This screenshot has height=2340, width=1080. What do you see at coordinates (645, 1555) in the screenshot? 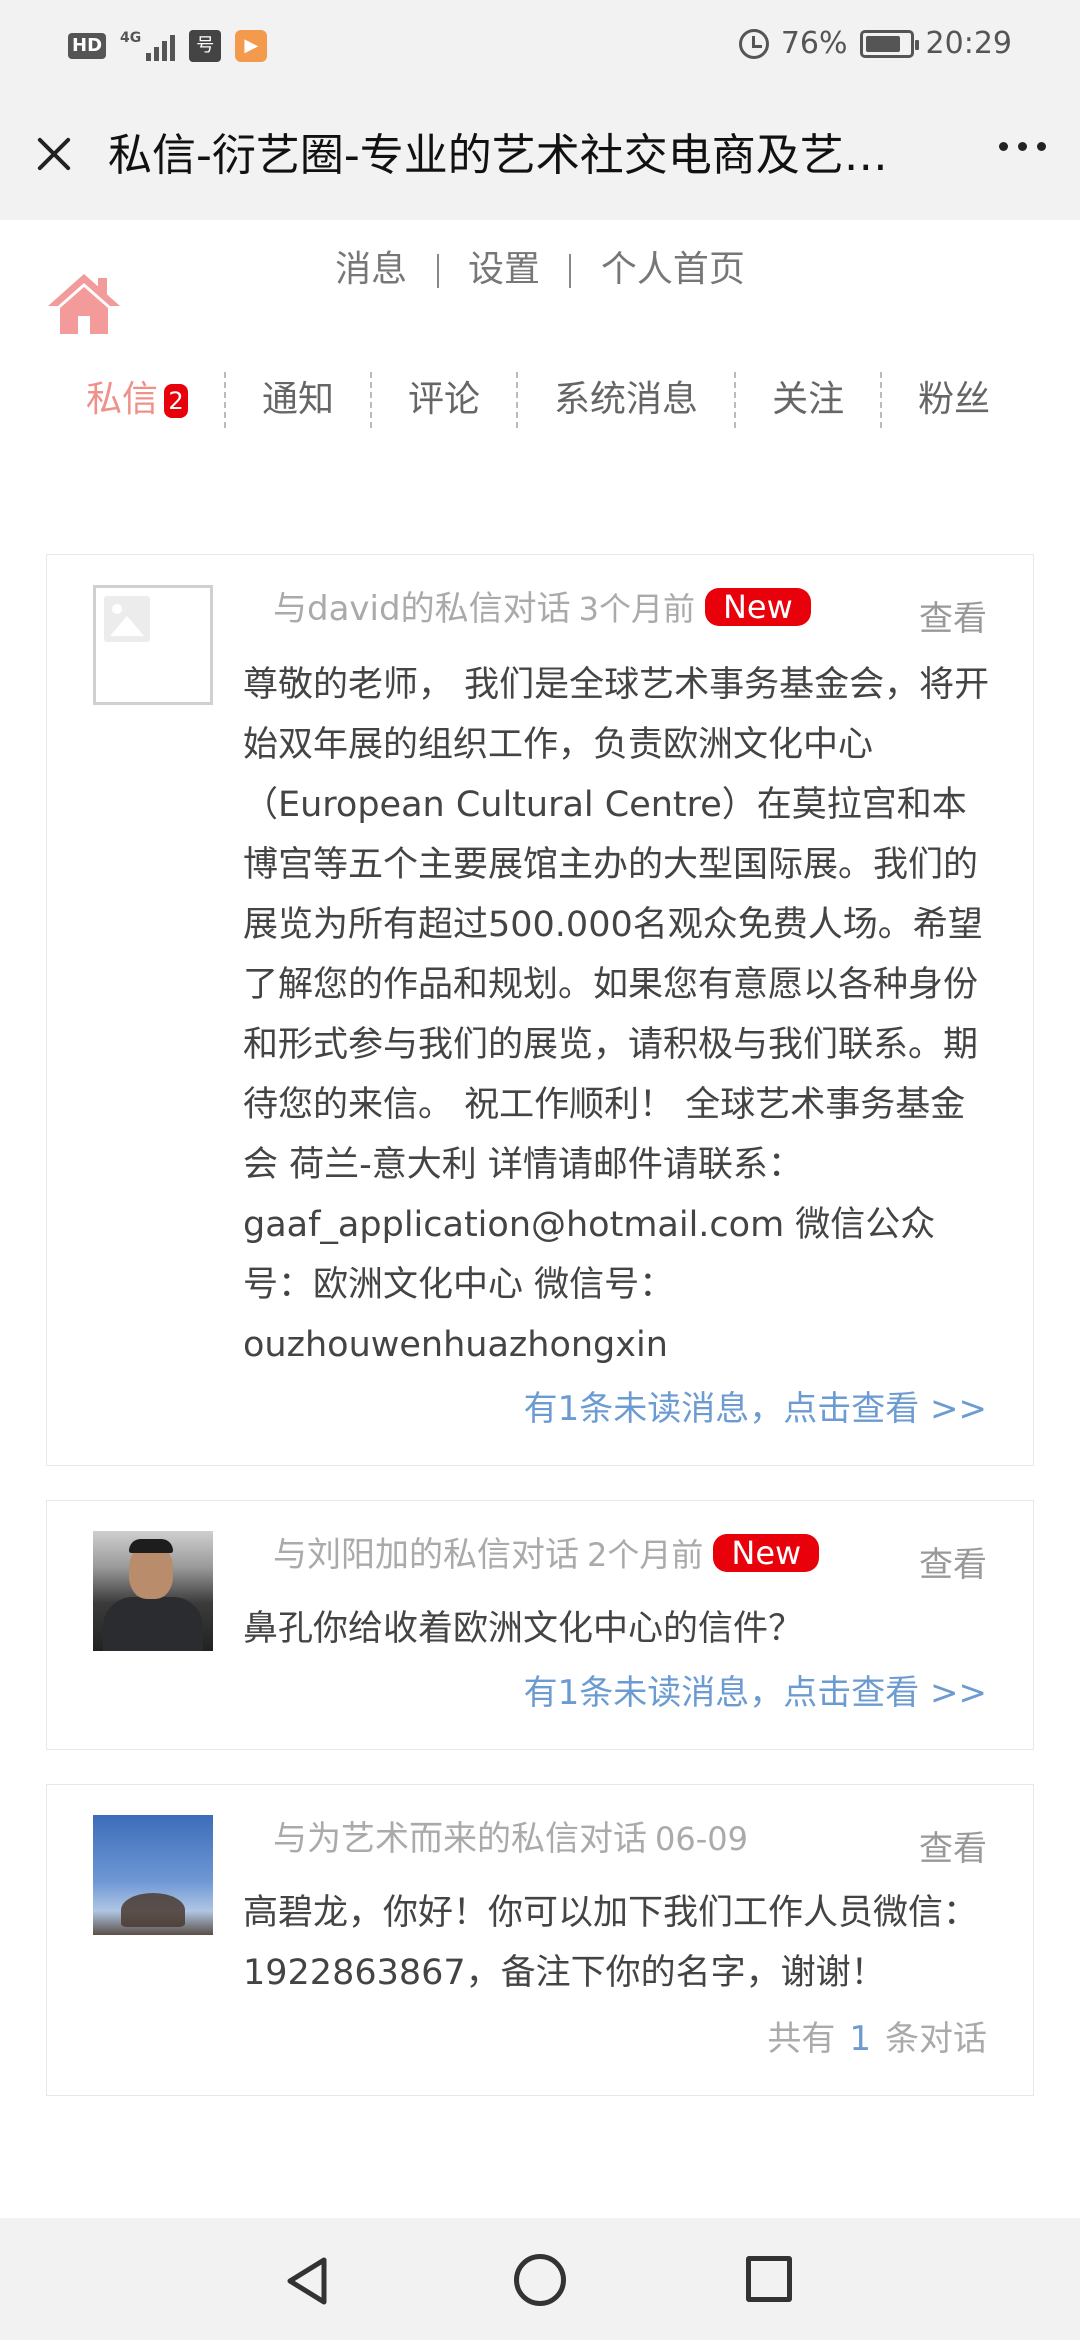
I see `message-time: 2个月前` at bounding box center [645, 1555].